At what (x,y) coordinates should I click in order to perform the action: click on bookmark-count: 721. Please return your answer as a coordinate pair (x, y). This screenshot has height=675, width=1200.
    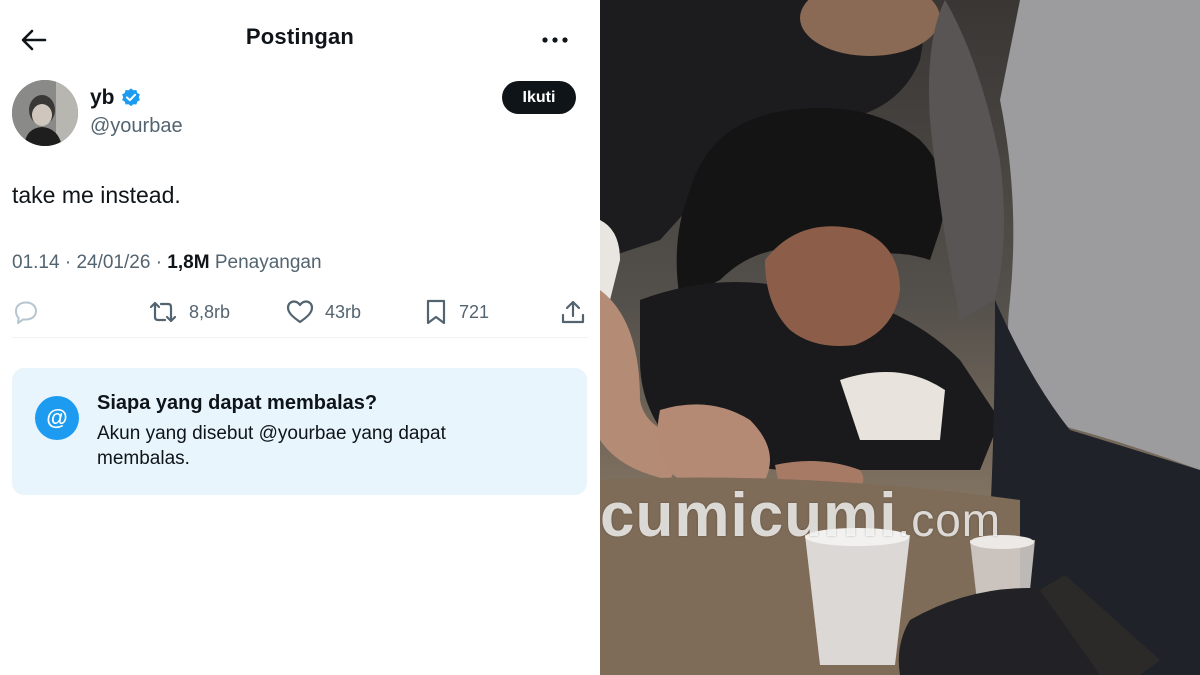
    Looking at the image, I should click on (474, 311).